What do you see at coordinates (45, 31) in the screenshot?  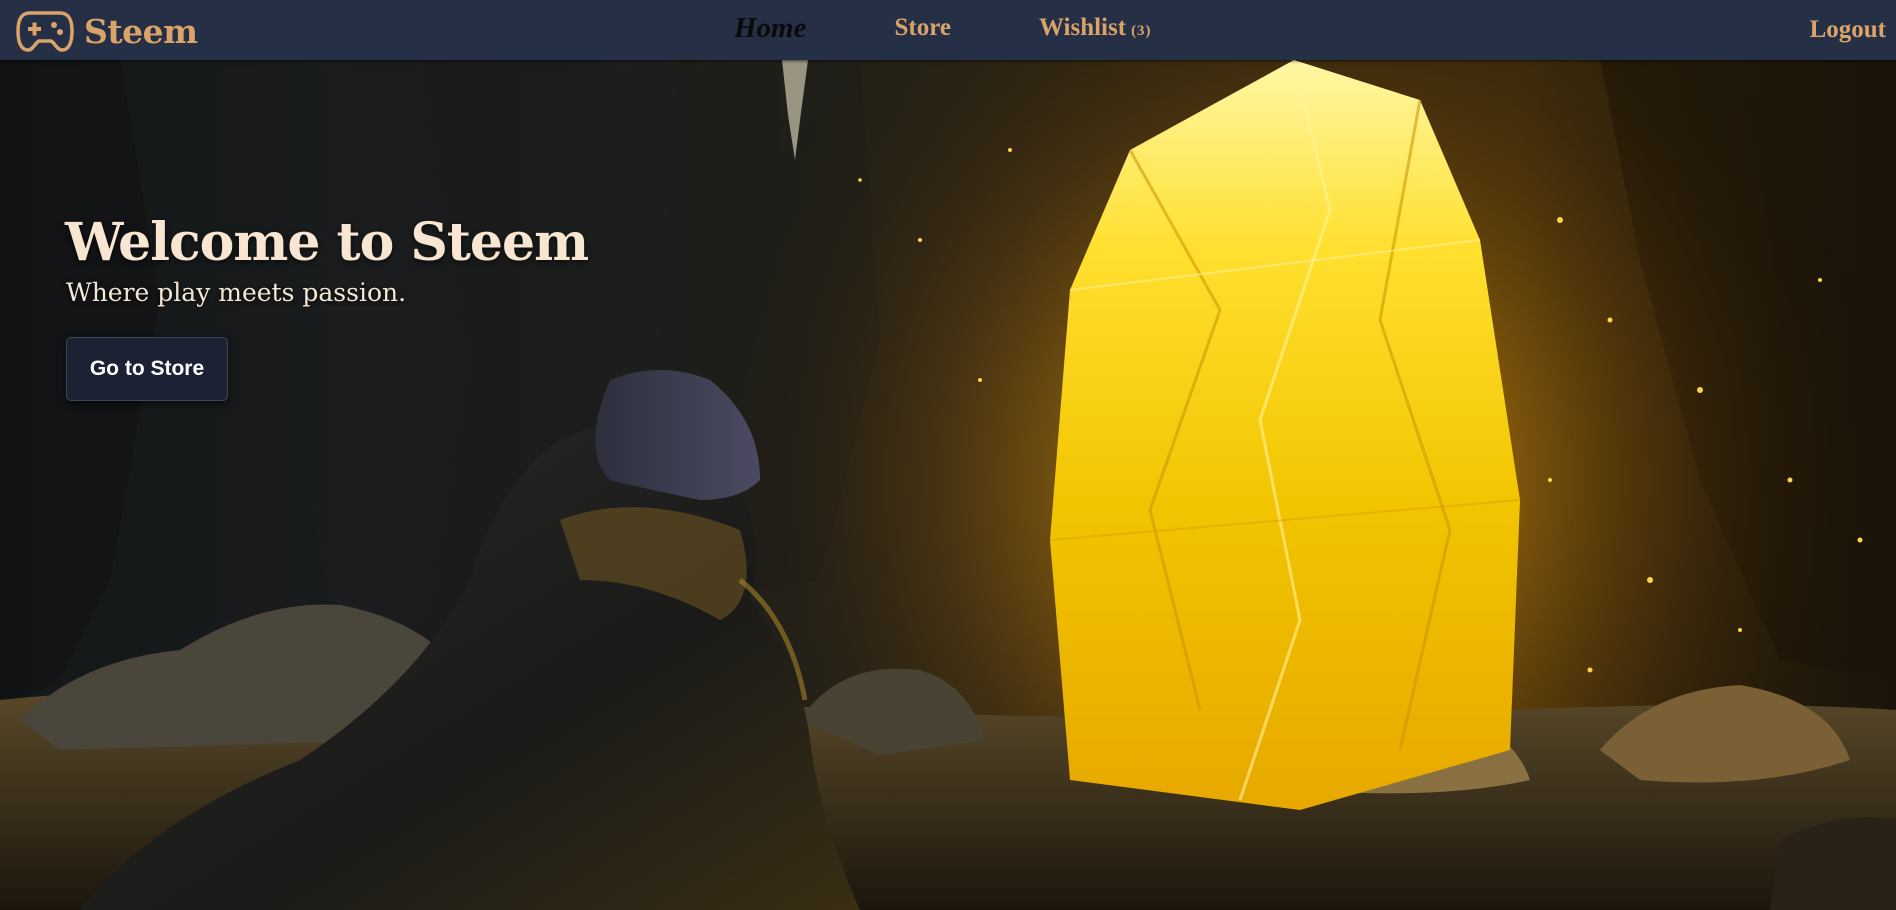 I see `gamepad-icon` at bounding box center [45, 31].